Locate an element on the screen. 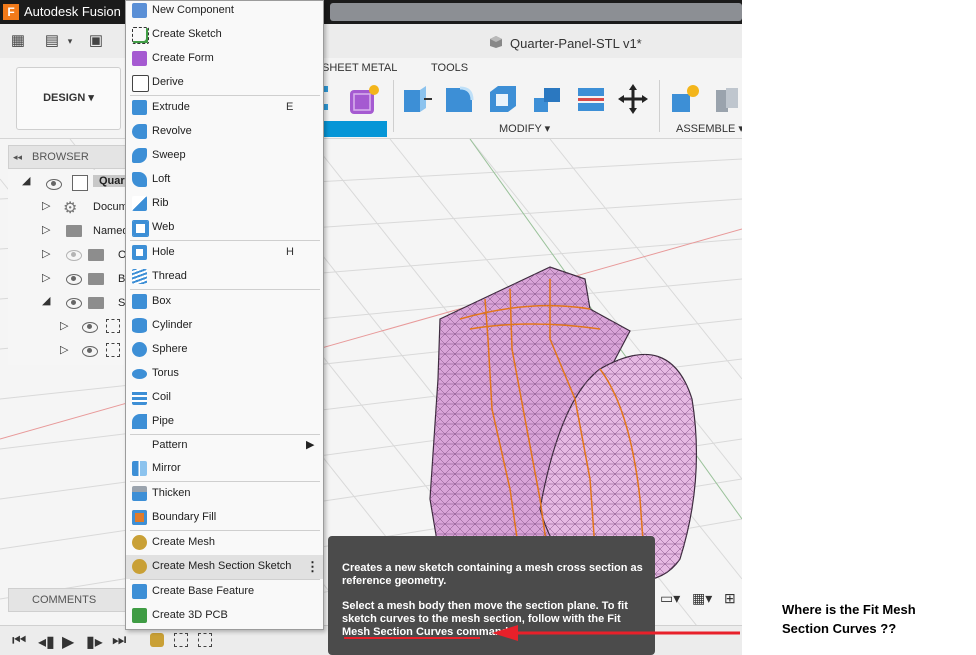 The height and width of the screenshot is (655, 976). menu-item-pipe: Pipe is located at coordinates (224, 422).